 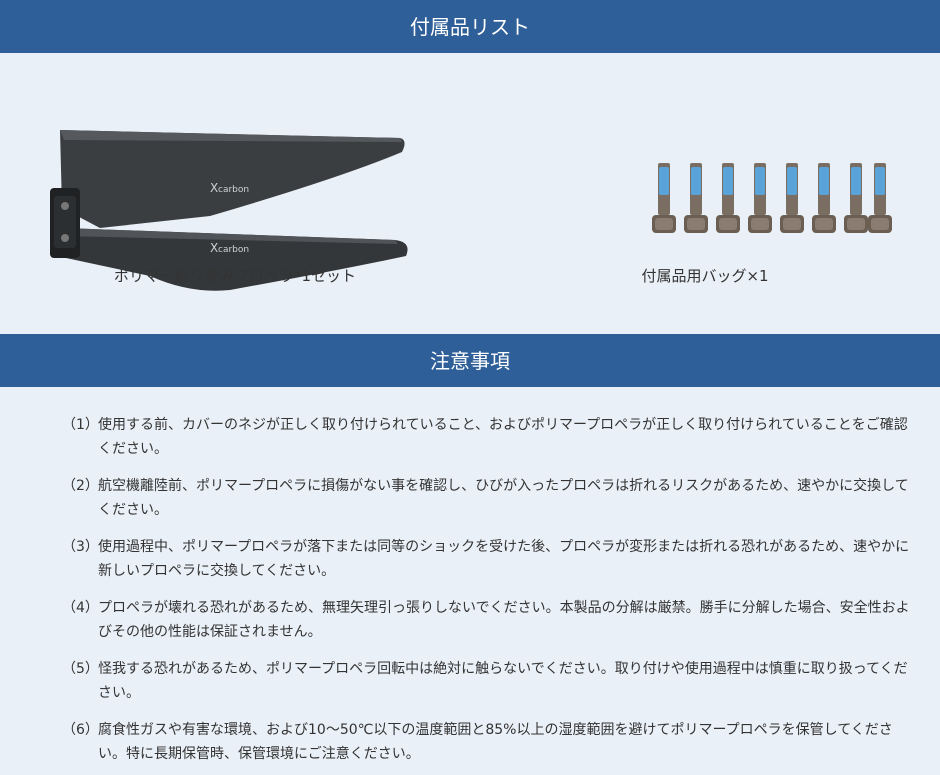 I want to click on note-number: （5）, so click(x=80, y=669).